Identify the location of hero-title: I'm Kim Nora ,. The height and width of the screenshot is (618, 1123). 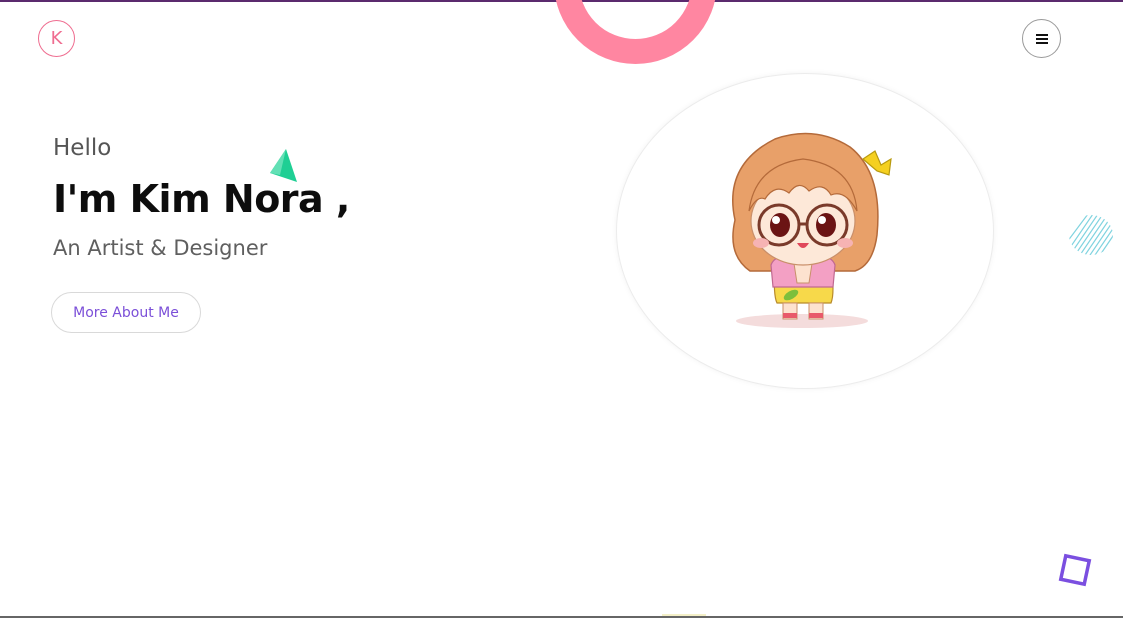
(201, 199).